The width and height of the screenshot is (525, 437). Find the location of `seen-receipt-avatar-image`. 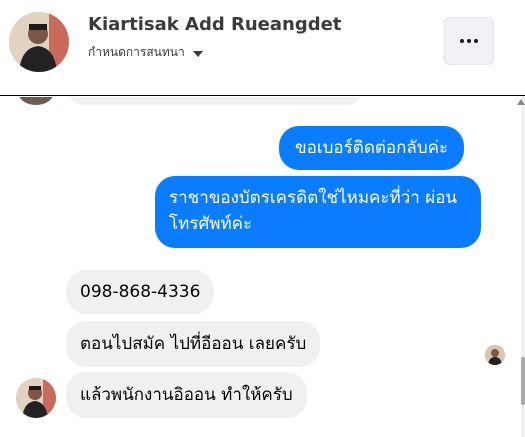

seen-receipt-avatar-image is located at coordinates (495, 355).